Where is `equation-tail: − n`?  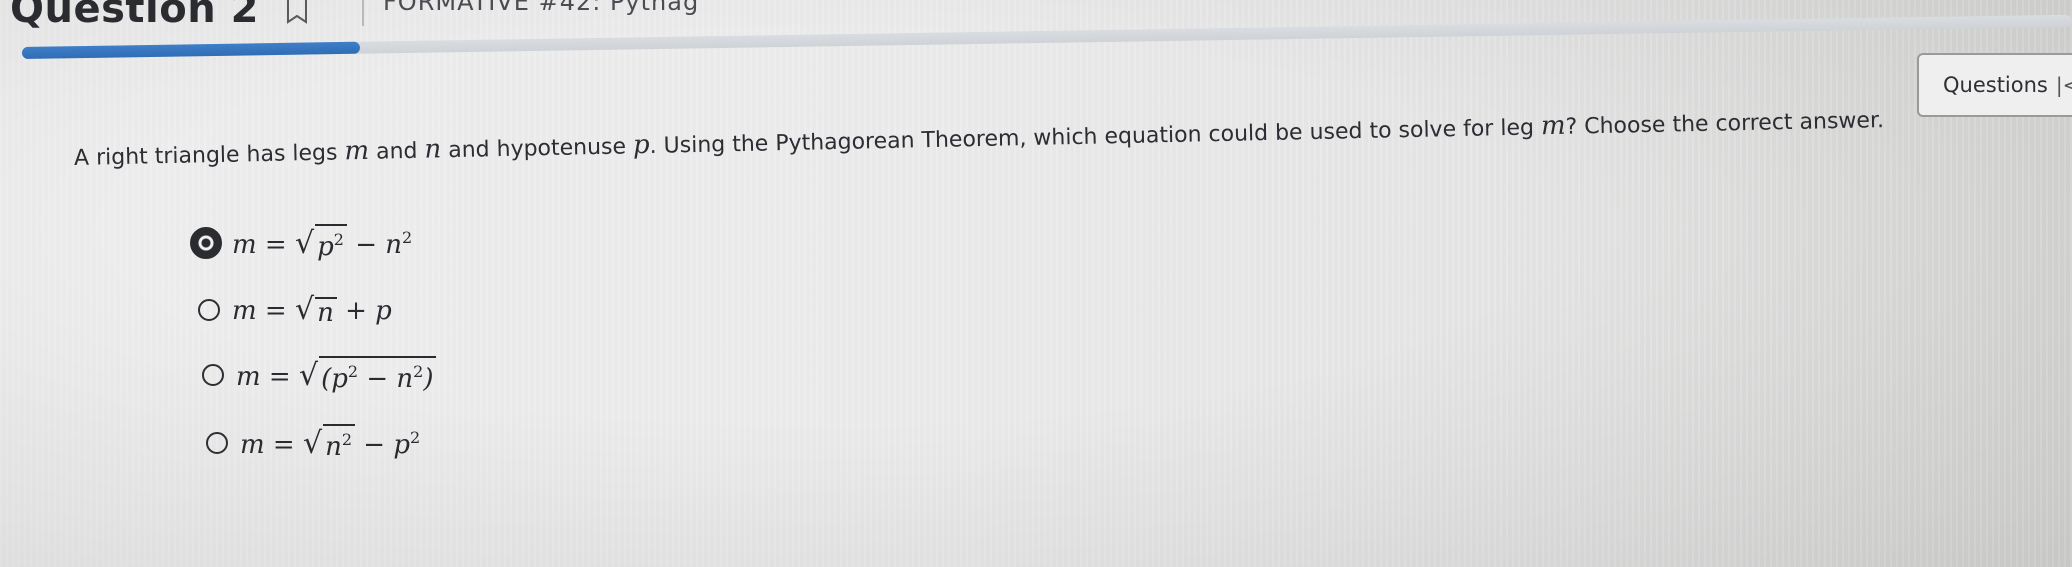 equation-tail: − n is located at coordinates (374, 245).